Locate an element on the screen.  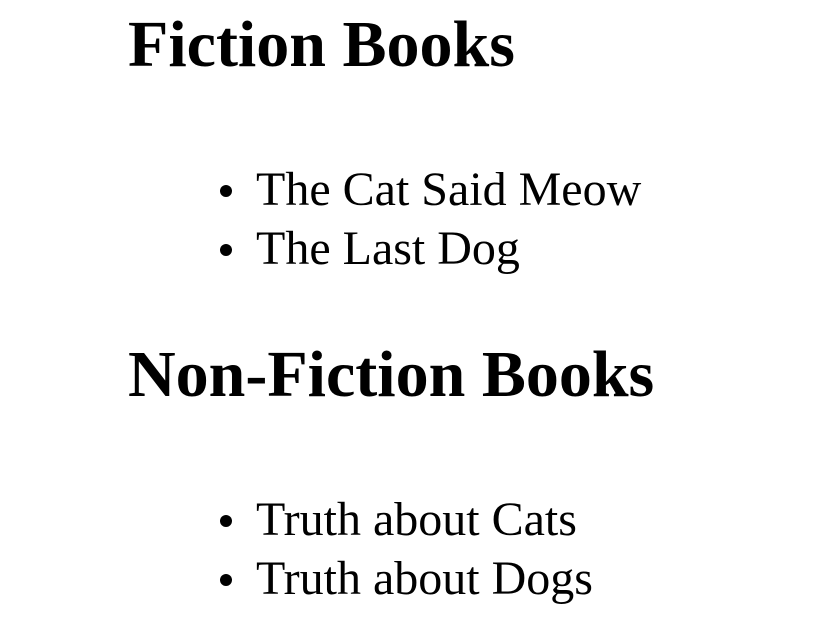
fiction-list: The Cat Said Meow The Last Dog is located at coordinates (384, 219).